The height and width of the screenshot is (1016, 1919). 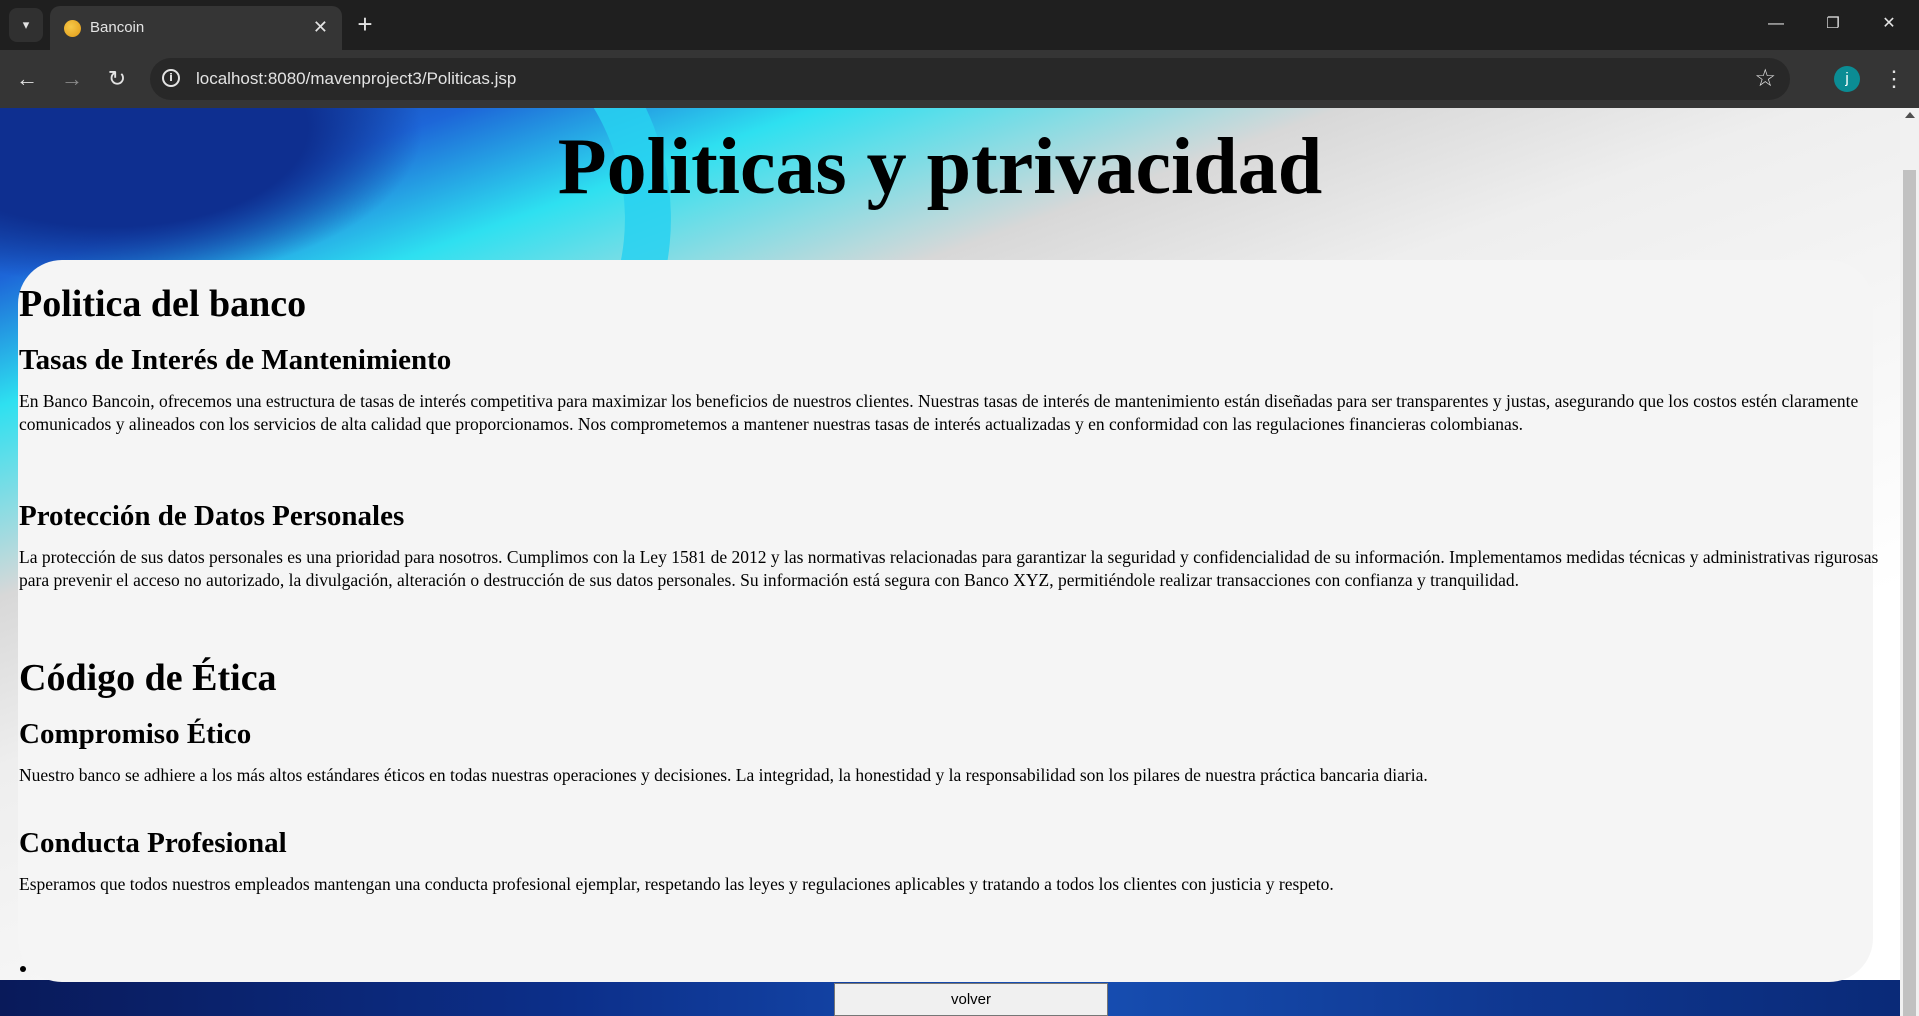 What do you see at coordinates (72, 28) in the screenshot?
I see `favicon-icon` at bounding box center [72, 28].